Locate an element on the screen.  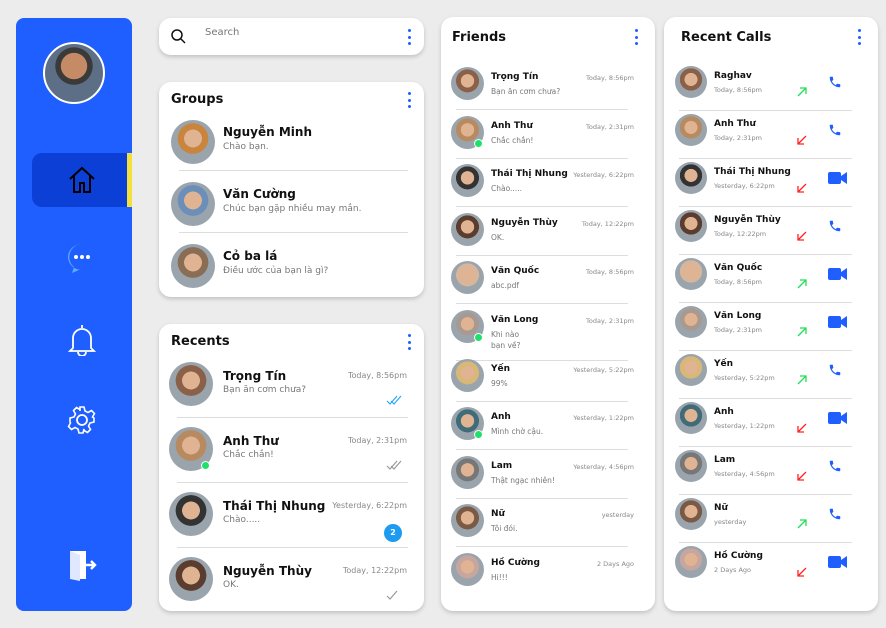
friend-item: Lam Thật ngạc nhiên! Yesterday, 4:56pm is located at coordinates (548, 478).